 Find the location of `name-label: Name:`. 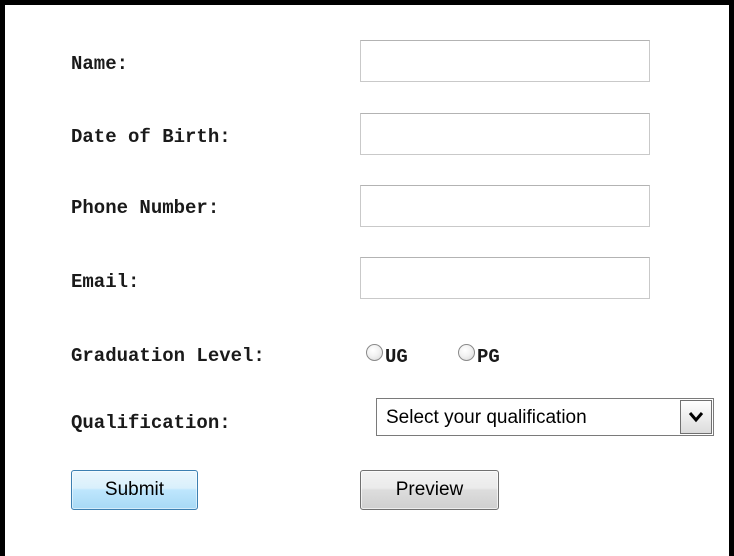

name-label: Name: is located at coordinates (100, 64).